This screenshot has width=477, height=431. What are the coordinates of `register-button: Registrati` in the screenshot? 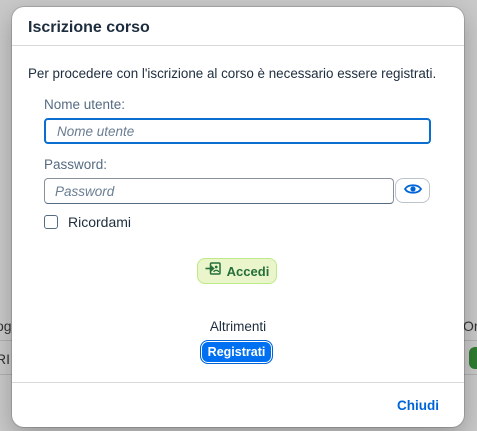 It's located at (236, 352).